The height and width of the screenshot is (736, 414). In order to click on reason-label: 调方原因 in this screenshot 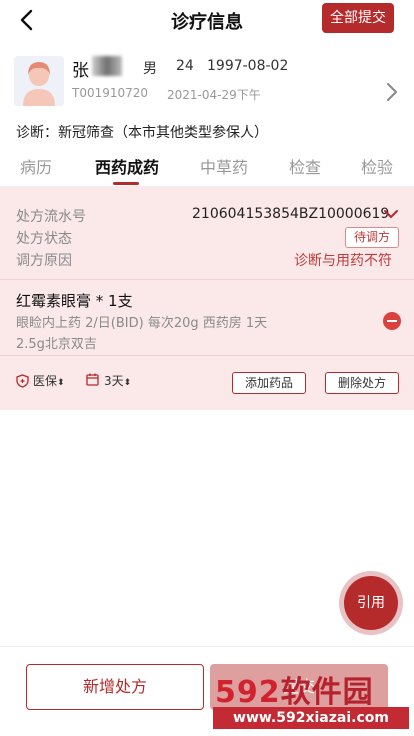, I will do `click(44, 261)`.